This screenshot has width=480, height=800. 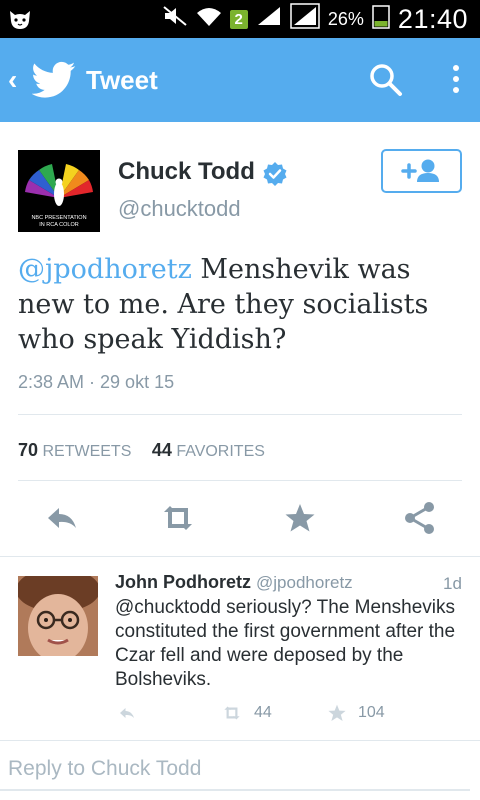 I want to click on battery-icon, so click(x=381, y=19).